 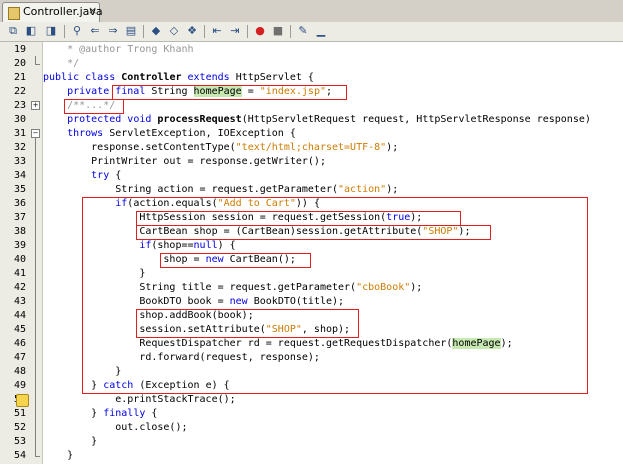 What do you see at coordinates (19, 315) in the screenshot?
I see `line-number: 44` at bounding box center [19, 315].